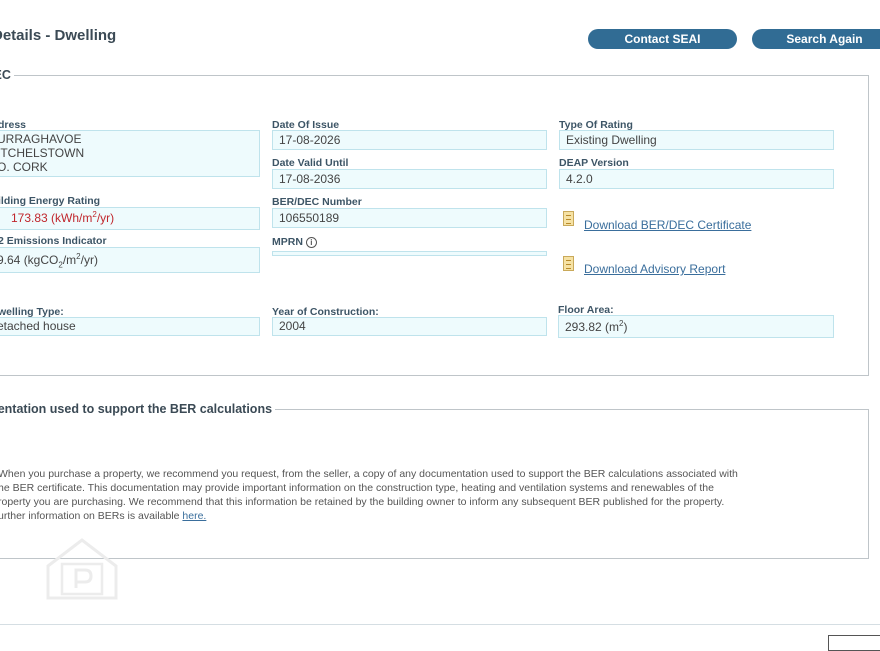 This screenshot has height=651, width=880. I want to click on address-line-2: ITCHELSTOWN, so click(42, 153).